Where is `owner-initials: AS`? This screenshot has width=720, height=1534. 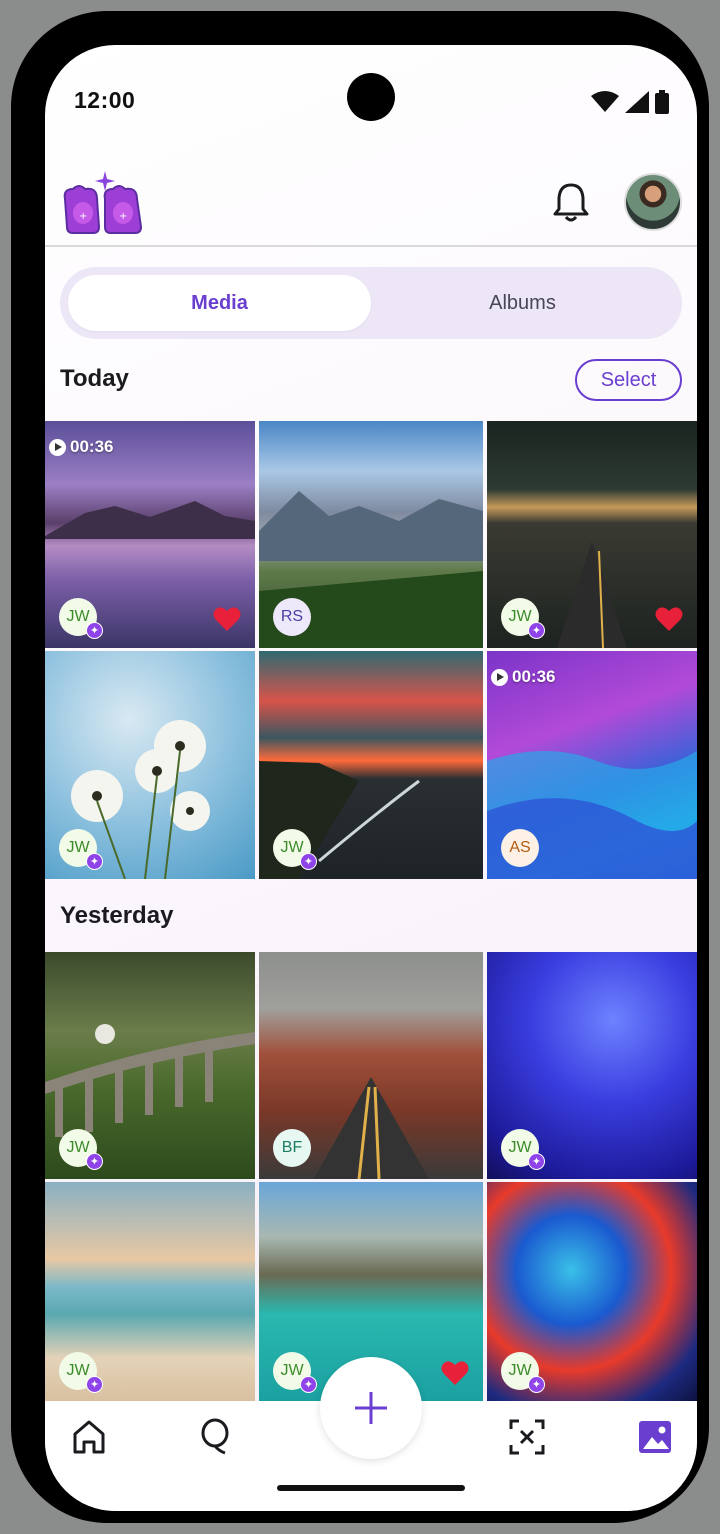
owner-initials: AS is located at coordinates (520, 847).